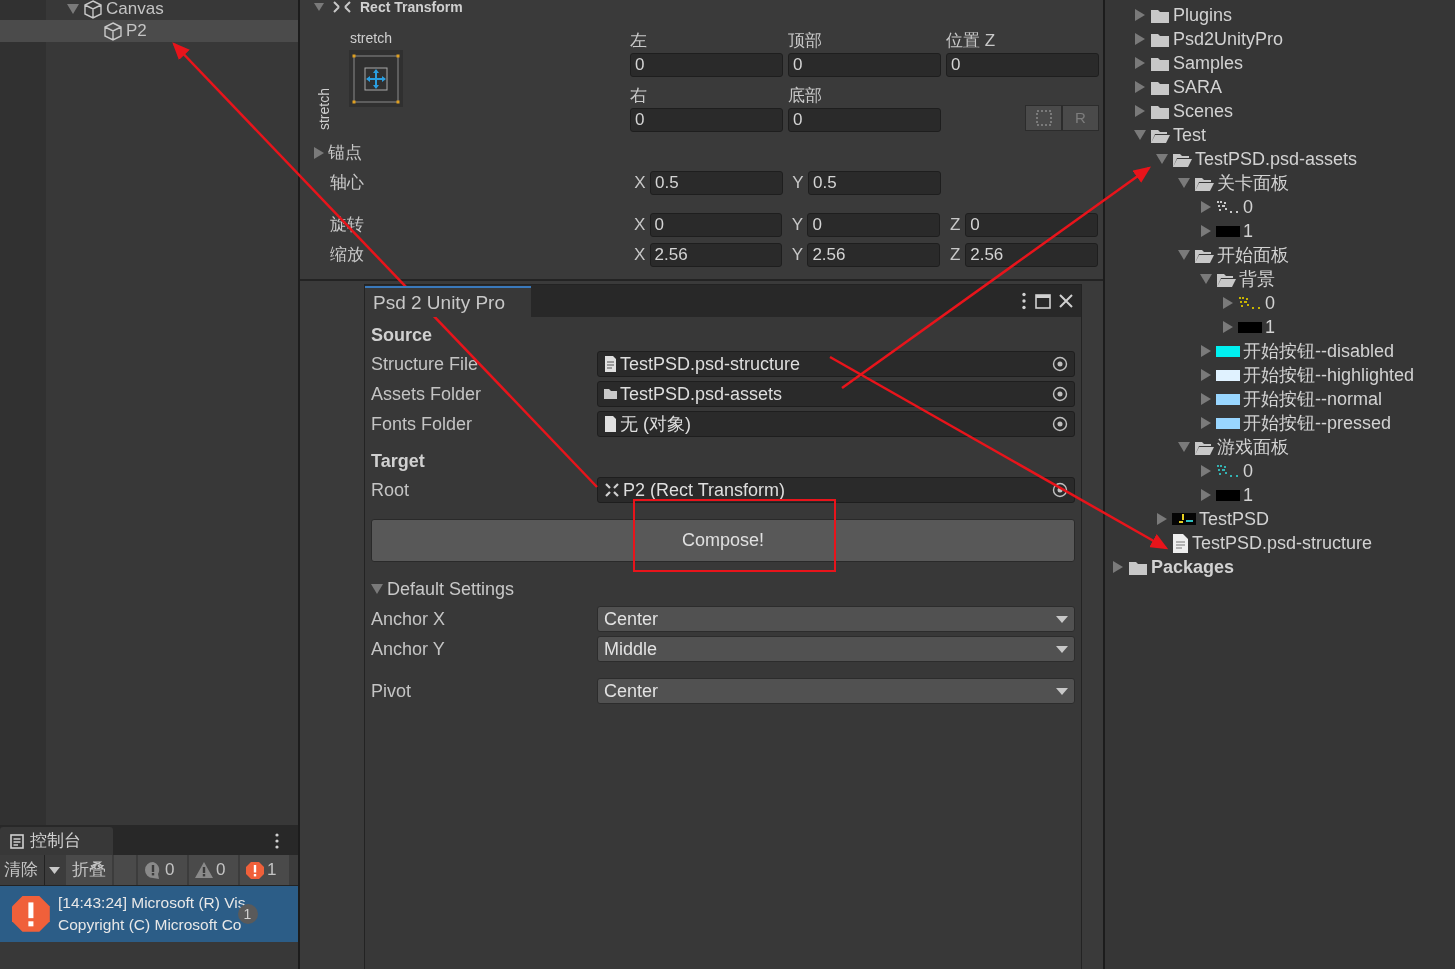 The image size is (1455, 969). I want to click on object-field: P2 (Rect Transform), so click(836, 490).